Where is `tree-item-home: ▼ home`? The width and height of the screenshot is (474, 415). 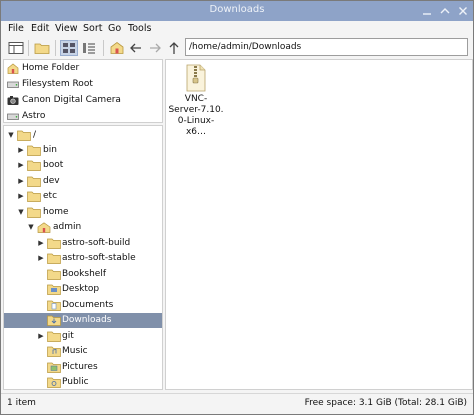
tree-item-home: ▼ home is located at coordinates (83, 212).